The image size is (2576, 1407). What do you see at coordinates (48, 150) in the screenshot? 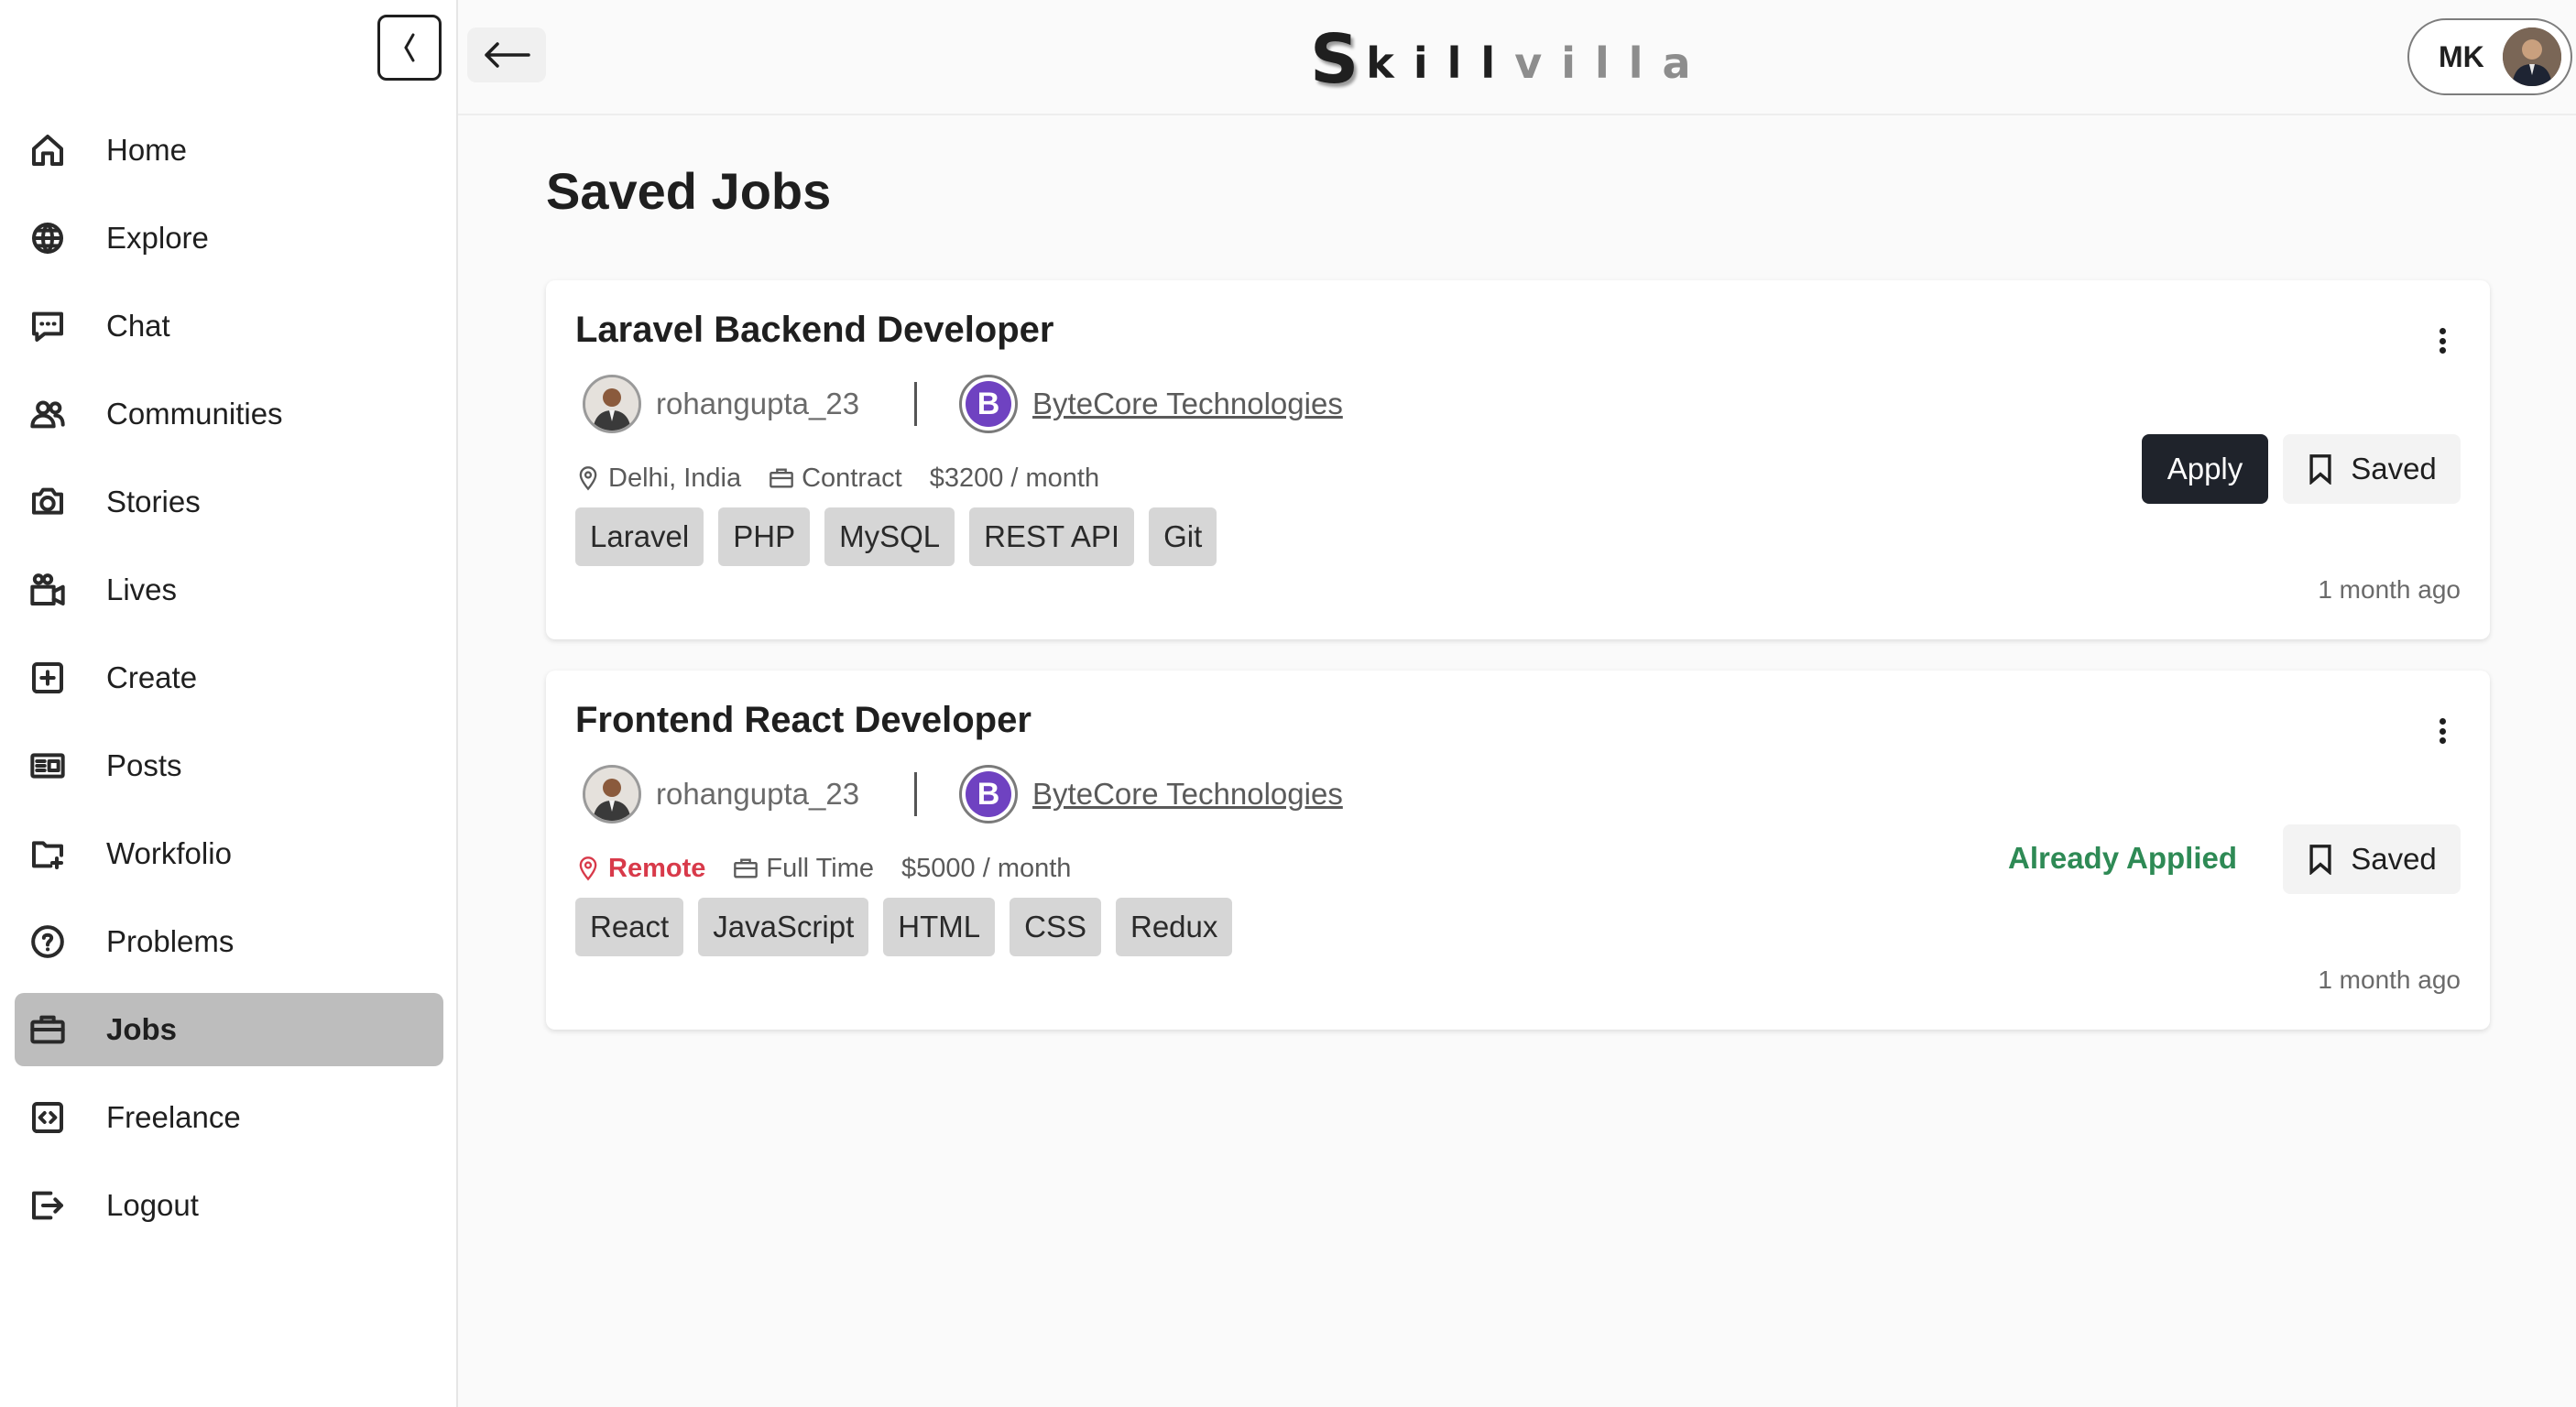
I see `home-icon` at bounding box center [48, 150].